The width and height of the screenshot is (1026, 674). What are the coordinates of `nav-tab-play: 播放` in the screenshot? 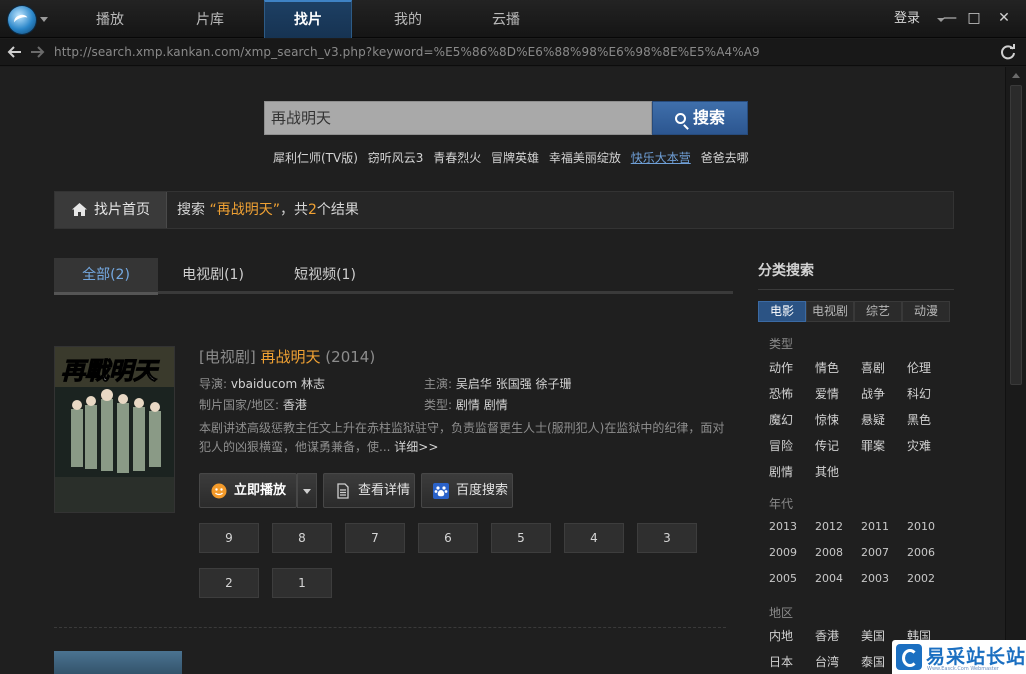 It's located at (110, 19).